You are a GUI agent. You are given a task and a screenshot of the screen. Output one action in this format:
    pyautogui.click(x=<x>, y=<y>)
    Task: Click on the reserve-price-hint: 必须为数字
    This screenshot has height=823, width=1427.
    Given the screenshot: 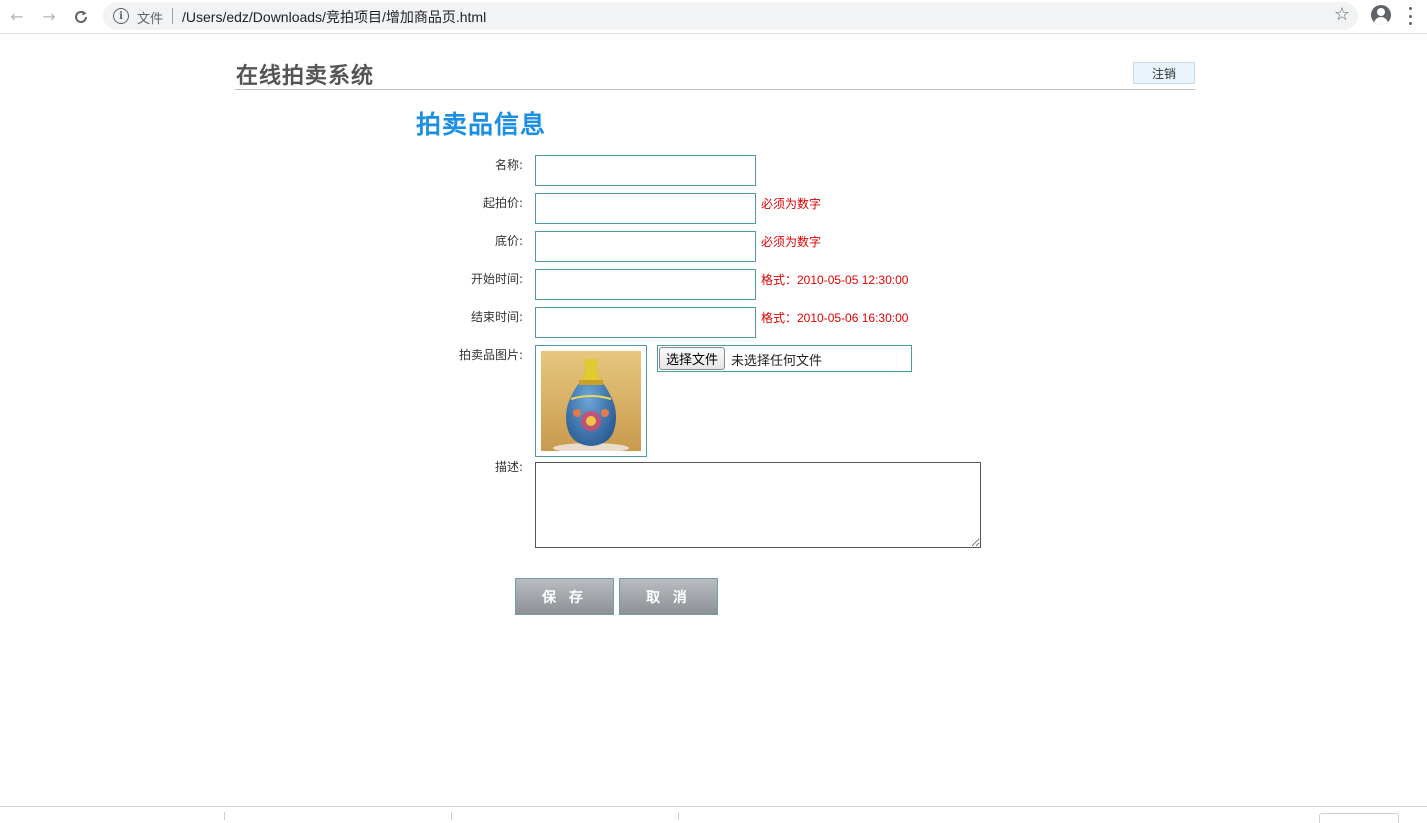 What is the action you would take?
    pyautogui.click(x=791, y=242)
    